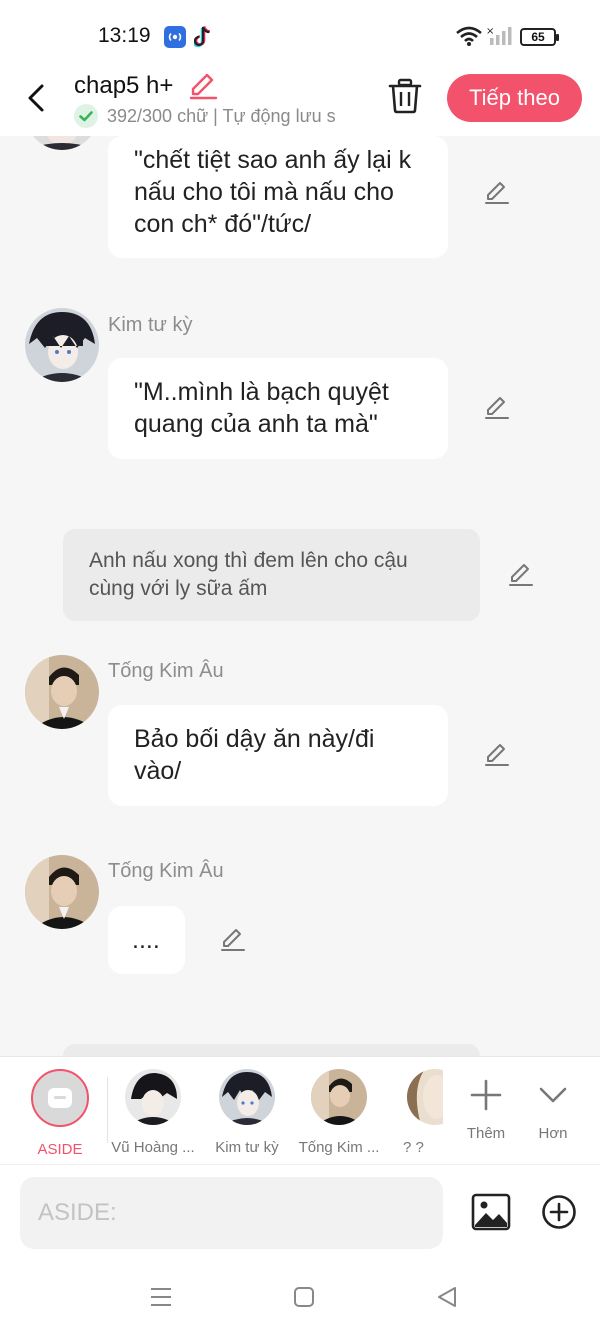 Image resolution: width=600 pixels, height=1333 pixels. What do you see at coordinates (278, 755) in the screenshot?
I see `message-bubble: Bảo bối dậy ăn này/đi vào/` at bounding box center [278, 755].